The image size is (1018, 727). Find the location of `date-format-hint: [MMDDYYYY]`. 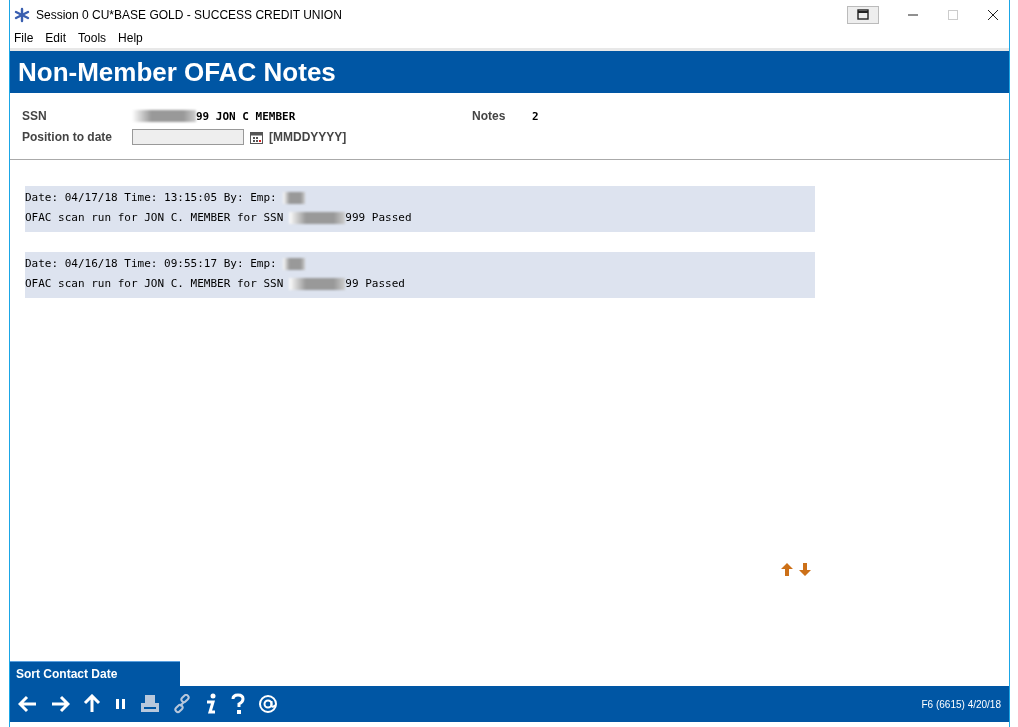

date-format-hint: [MMDDYYYY] is located at coordinates (308, 137).